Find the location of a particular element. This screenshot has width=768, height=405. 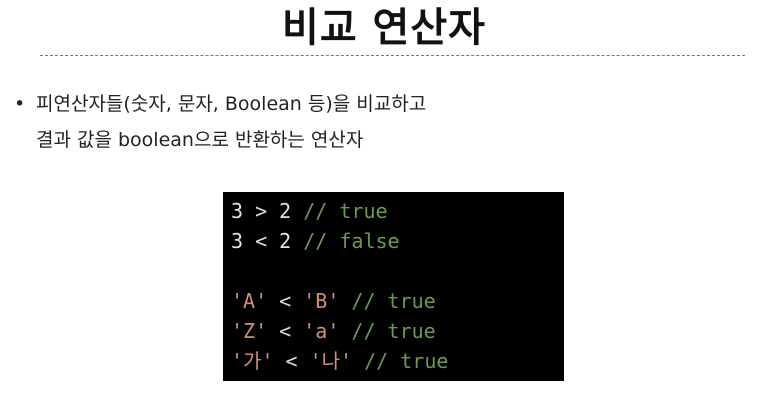

bullet-line-1: 피연산자들(숫자, 문자, Boolean 등)을 비교하고 is located at coordinates (231, 104).